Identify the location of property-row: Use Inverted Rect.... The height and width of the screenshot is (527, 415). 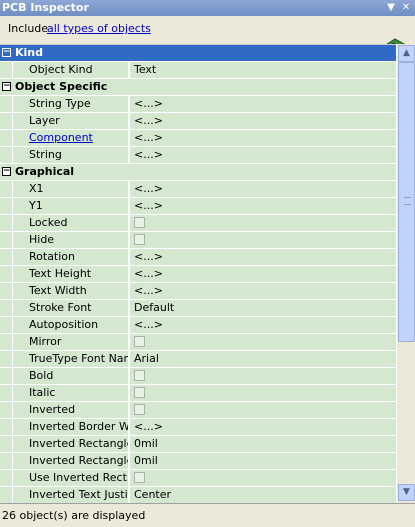
(198, 478).